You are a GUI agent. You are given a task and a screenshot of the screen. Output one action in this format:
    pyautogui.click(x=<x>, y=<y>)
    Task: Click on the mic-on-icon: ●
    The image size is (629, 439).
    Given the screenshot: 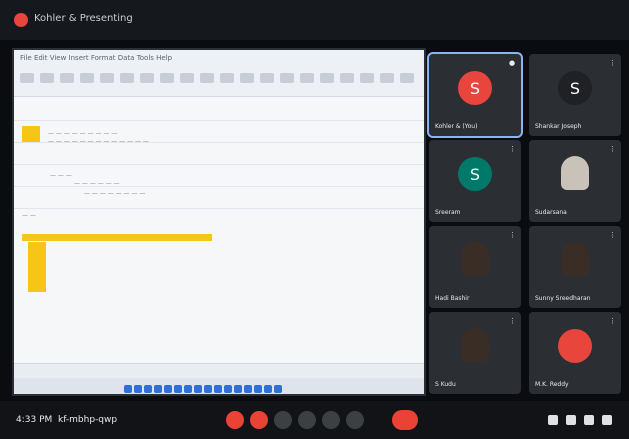 What is the action you would take?
    pyautogui.click(x=512, y=63)
    